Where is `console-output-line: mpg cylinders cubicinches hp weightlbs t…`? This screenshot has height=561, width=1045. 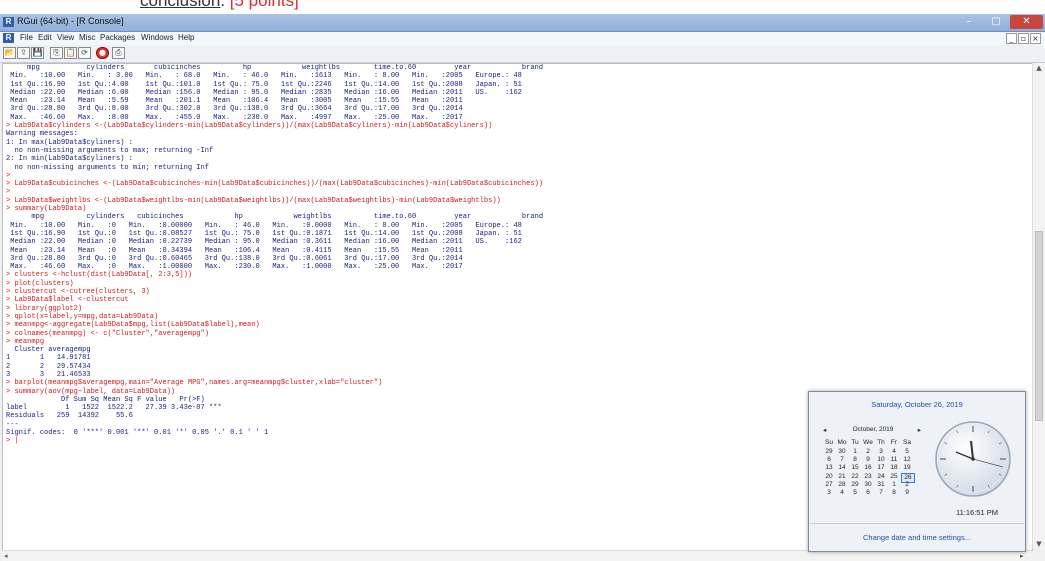
console-output-line: mpg cylinders cubicinches hp weightlbs t… is located at coordinates (281, 68).